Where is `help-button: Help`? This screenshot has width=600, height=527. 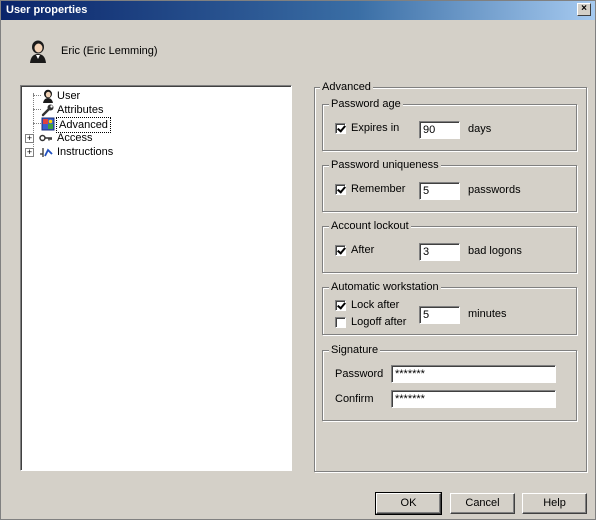 help-button: Help is located at coordinates (554, 503).